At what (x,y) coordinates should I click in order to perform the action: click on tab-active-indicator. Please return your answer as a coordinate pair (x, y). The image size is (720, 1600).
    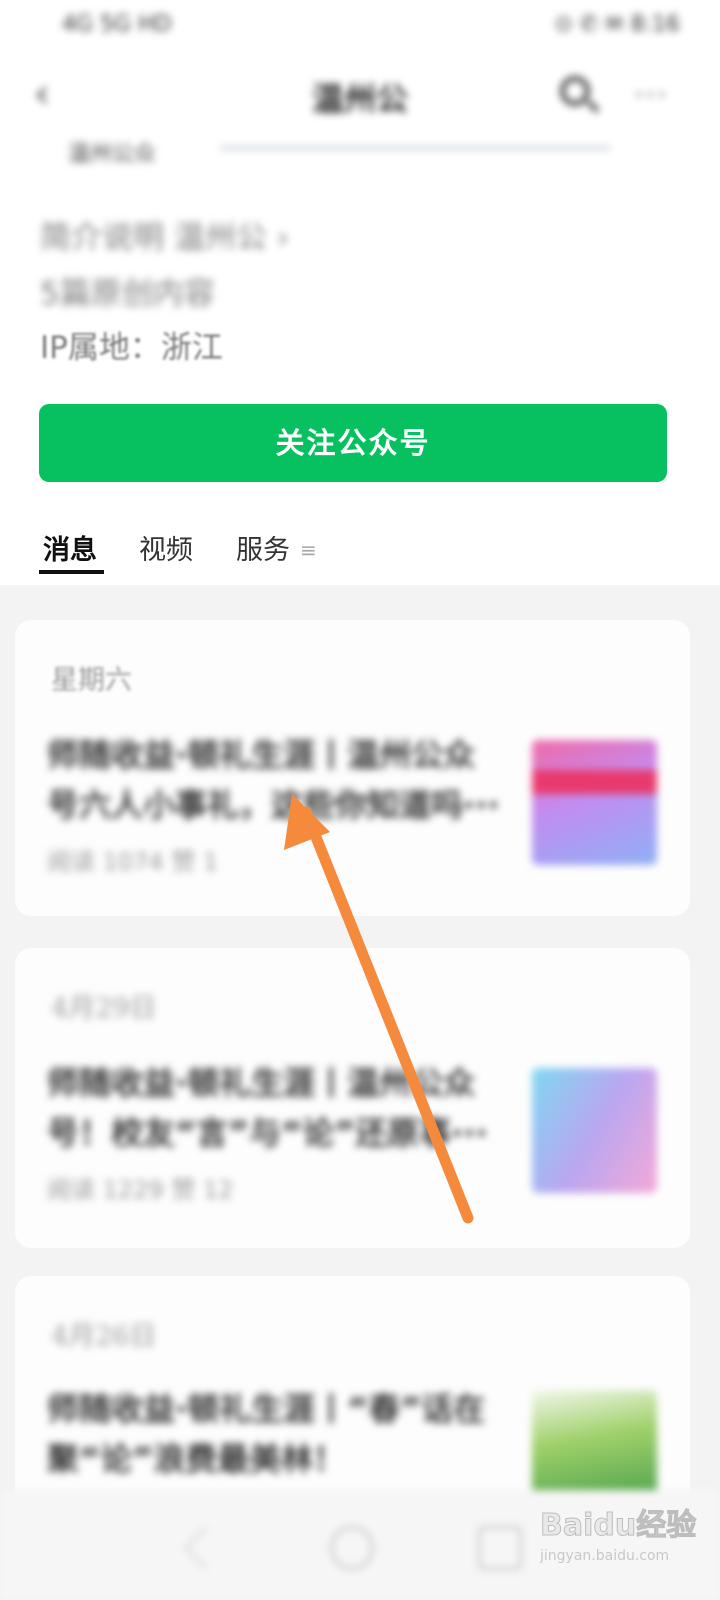
    Looking at the image, I should click on (71, 572).